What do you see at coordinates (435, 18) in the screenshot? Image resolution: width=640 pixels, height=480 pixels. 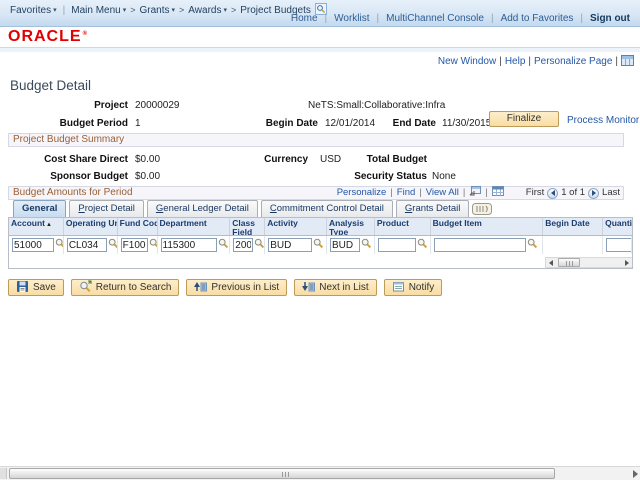 I see `multichannel-console-link: MultiChannel Console` at bounding box center [435, 18].